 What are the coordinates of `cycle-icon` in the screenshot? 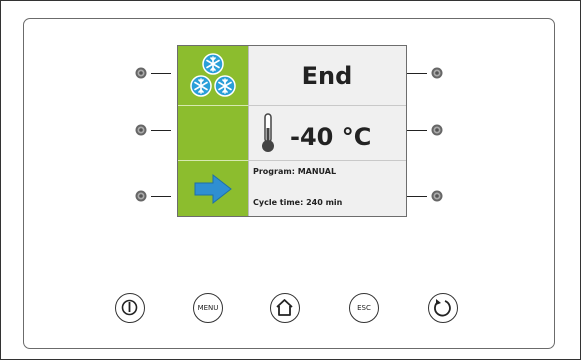 It's located at (442, 308).